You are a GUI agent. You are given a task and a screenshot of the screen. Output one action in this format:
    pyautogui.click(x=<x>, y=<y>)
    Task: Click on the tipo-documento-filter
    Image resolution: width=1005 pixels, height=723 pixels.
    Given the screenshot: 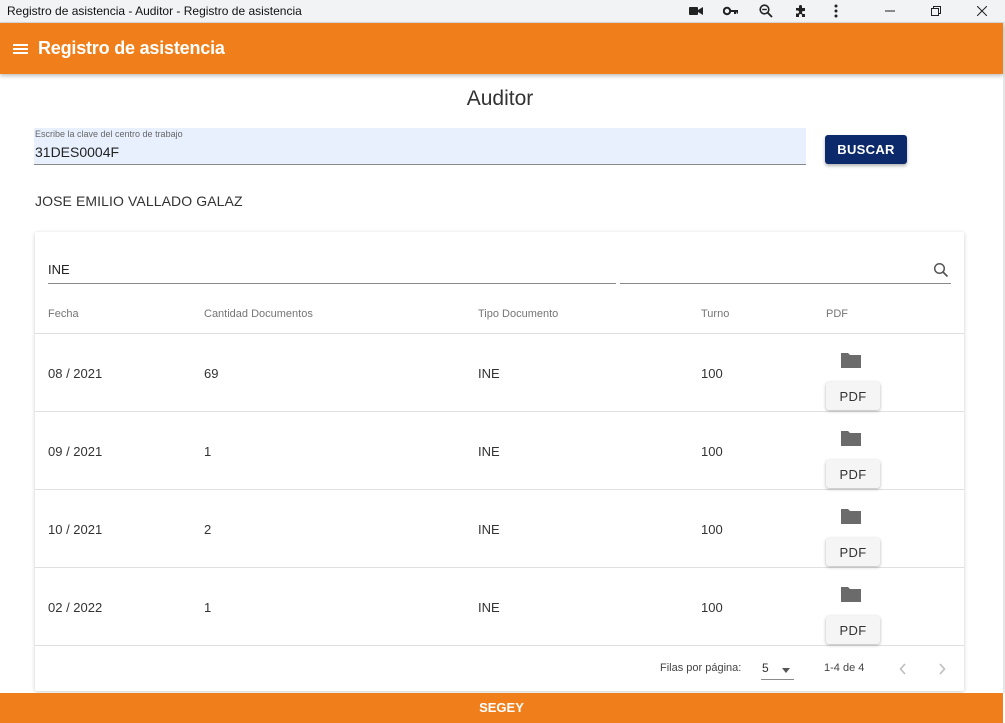 What is the action you would take?
    pyautogui.click(x=332, y=270)
    